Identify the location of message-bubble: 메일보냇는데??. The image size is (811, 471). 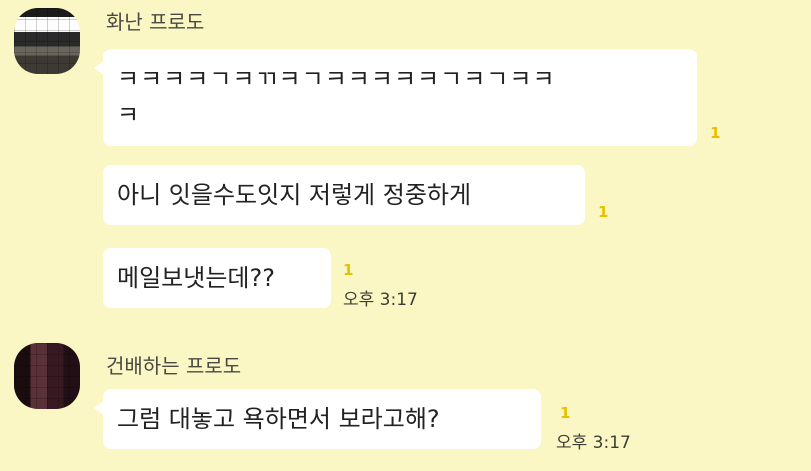
(217, 278).